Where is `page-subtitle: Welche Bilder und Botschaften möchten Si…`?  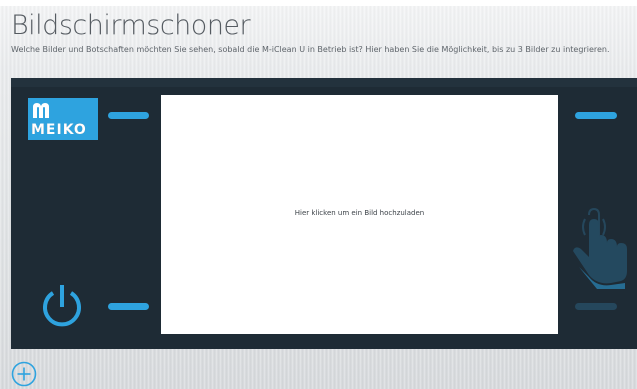
page-subtitle: Welche Bilder und Botschaften möchten Si… is located at coordinates (310, 49).